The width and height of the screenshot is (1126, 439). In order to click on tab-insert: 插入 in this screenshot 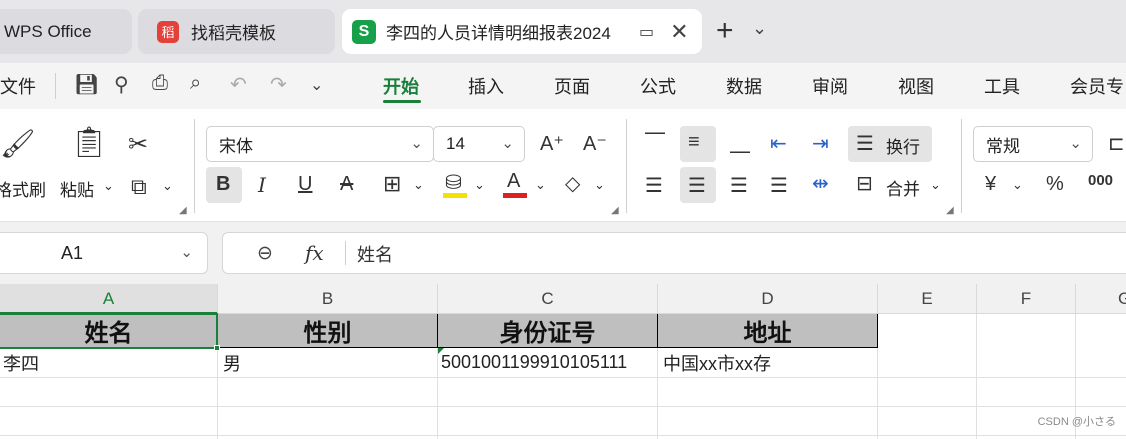, I will do `click(486, 86)`.